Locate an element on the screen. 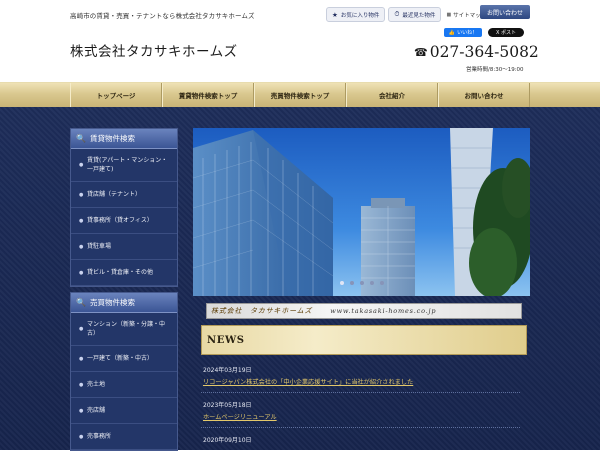  recent-button: ⏱ 最近見た物件 is located at coordinates (415, 14).